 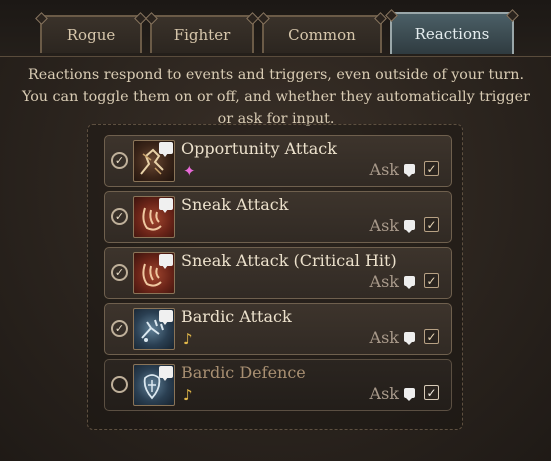 I want to click on reaction-toggle, so click(x=119, y=384).